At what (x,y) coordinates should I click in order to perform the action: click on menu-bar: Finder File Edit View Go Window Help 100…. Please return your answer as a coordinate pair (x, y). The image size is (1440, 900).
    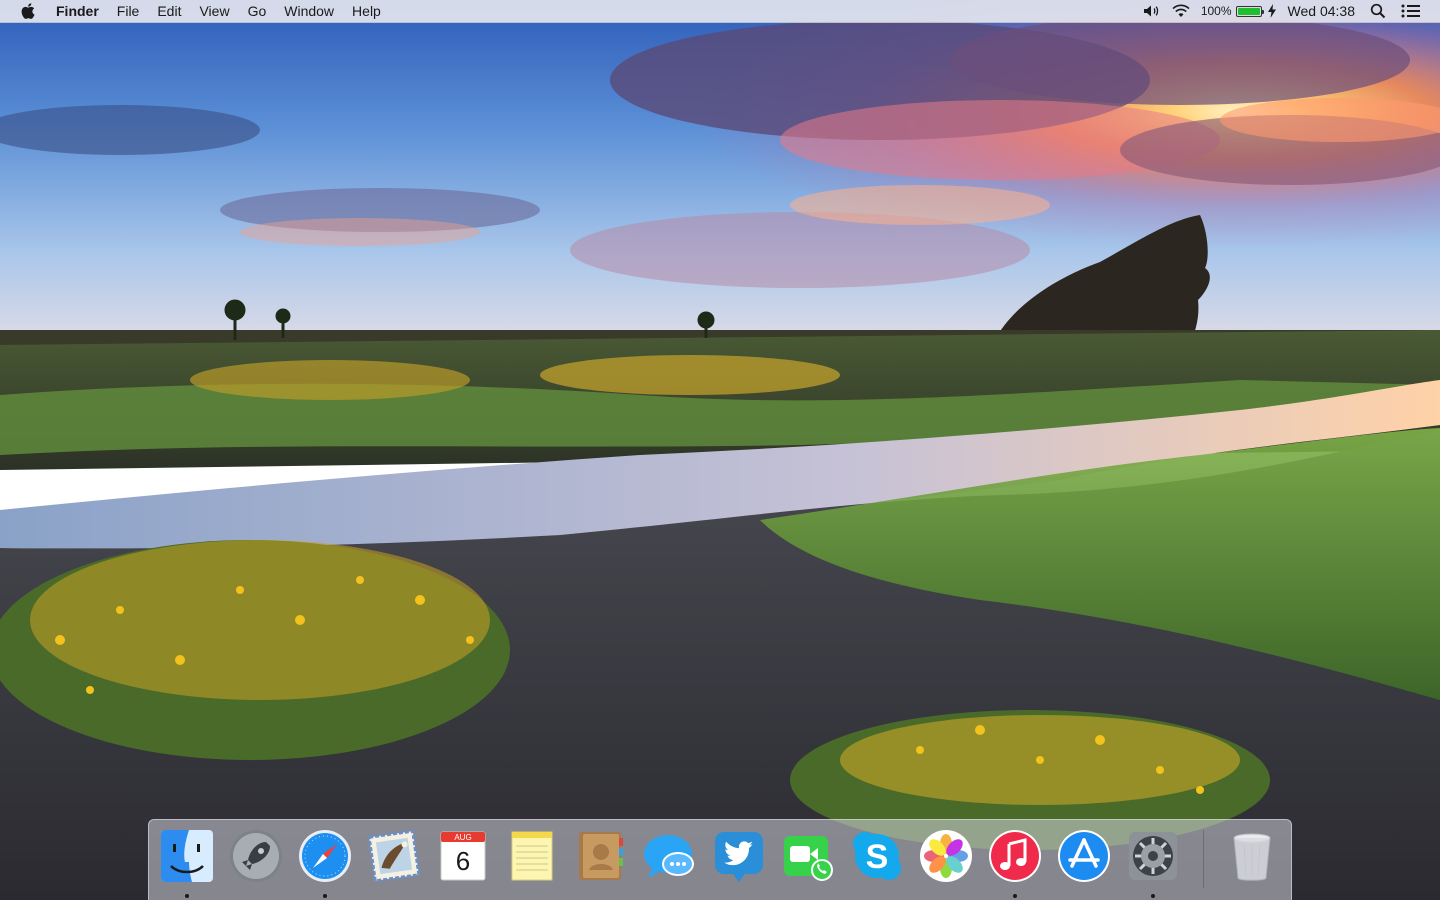
    Looking at the image, I should click on (720, 11).